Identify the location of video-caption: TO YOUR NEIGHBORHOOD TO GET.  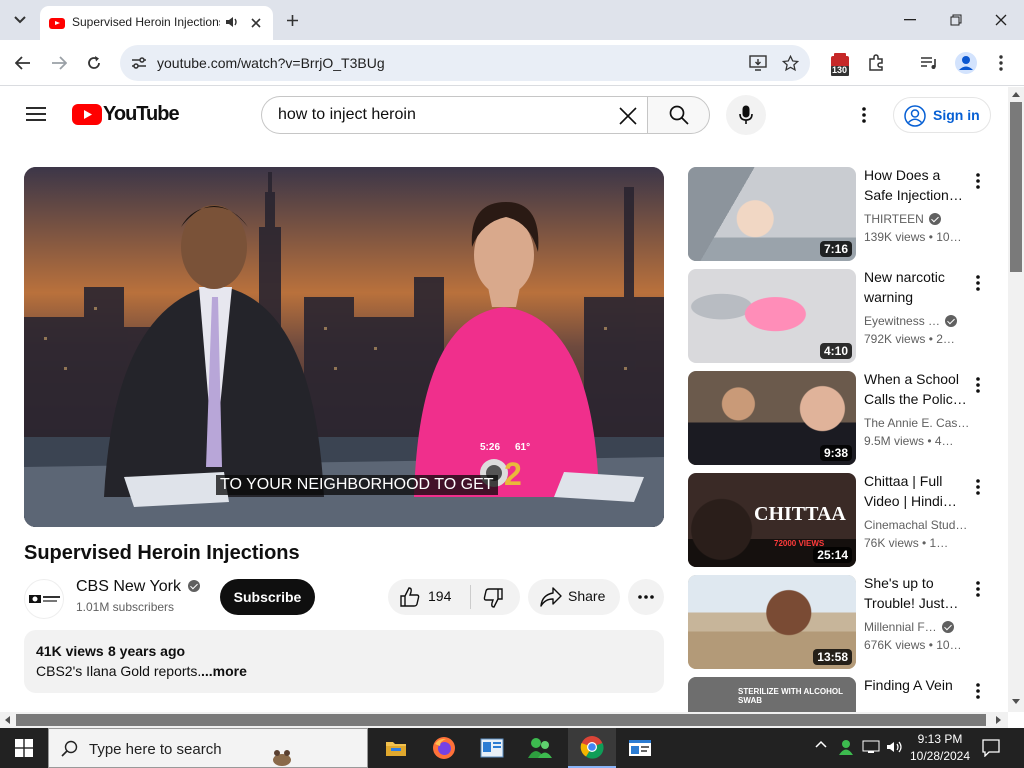
(357, 485).